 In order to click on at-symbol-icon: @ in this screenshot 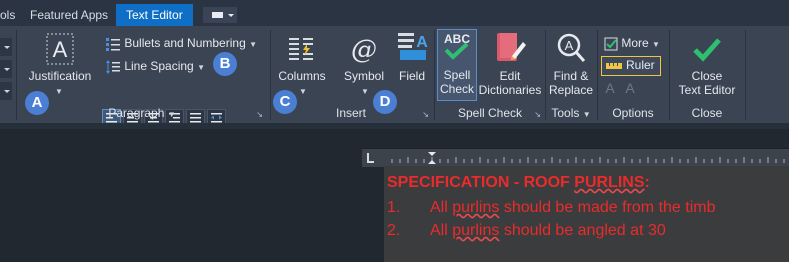, I will do `click(364, 50)`.